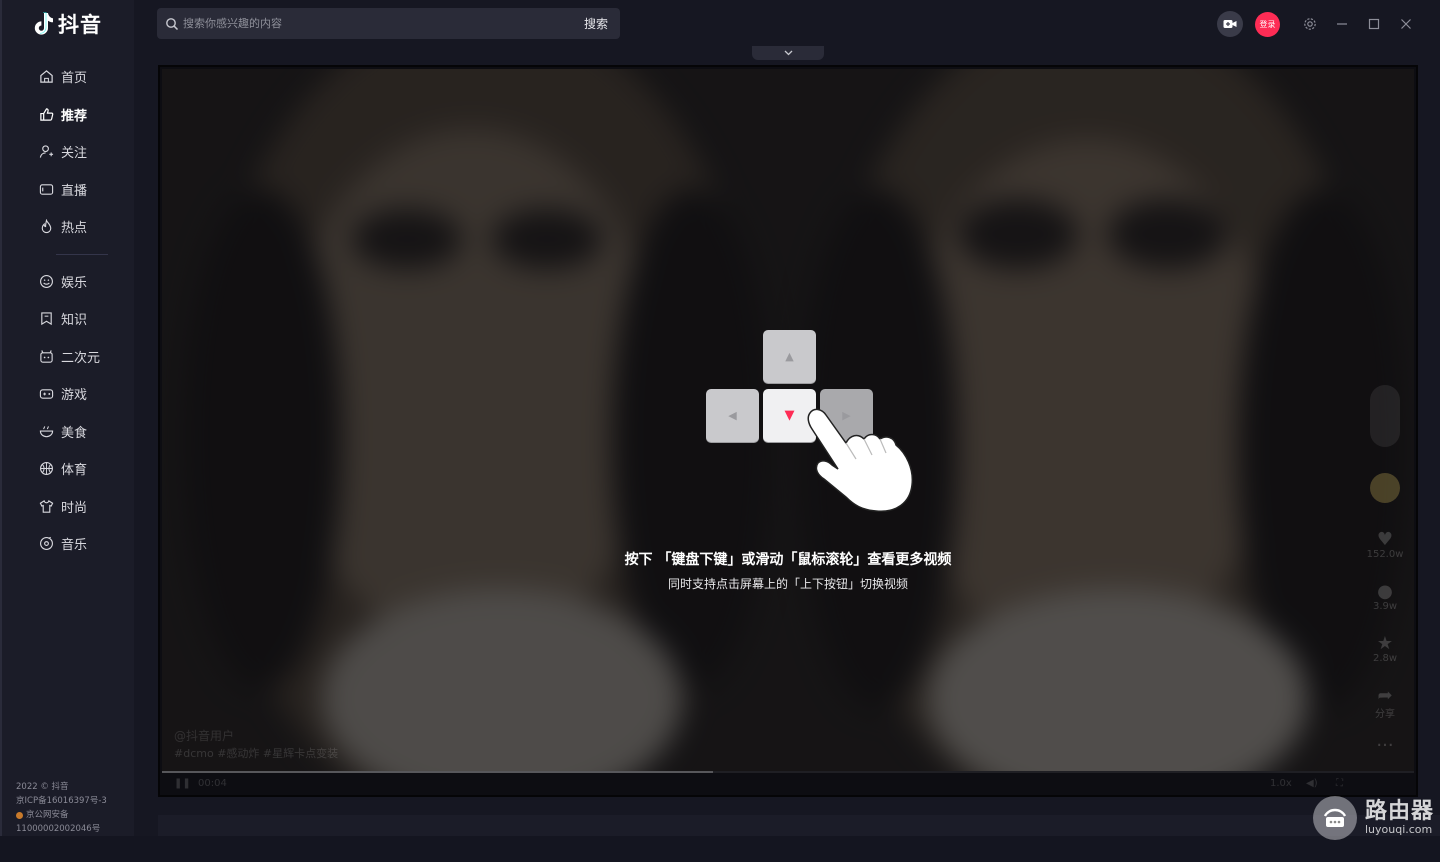 The image size is (1440, 862). What do you see at coordinates (46, 506) in the screenshot?
I see `shirt-icon` at bounding box center [46, 506].